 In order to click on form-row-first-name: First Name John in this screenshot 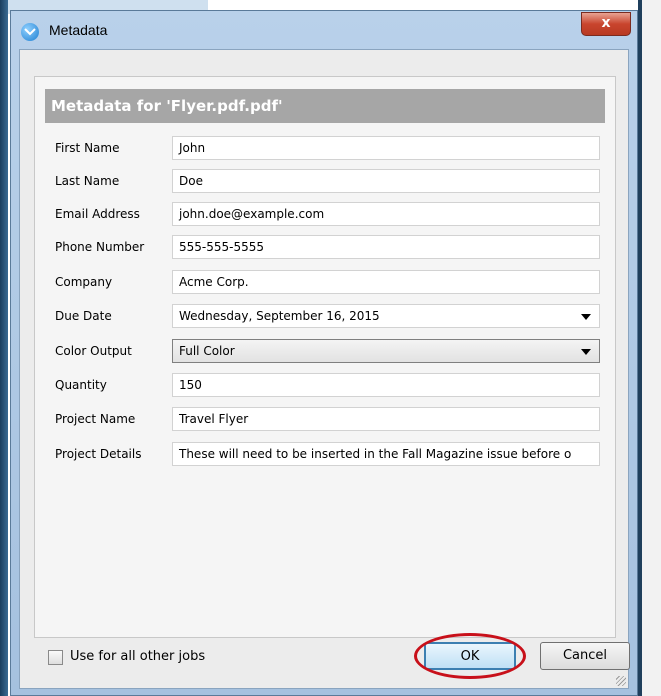, I will do `click(326, 149)`.